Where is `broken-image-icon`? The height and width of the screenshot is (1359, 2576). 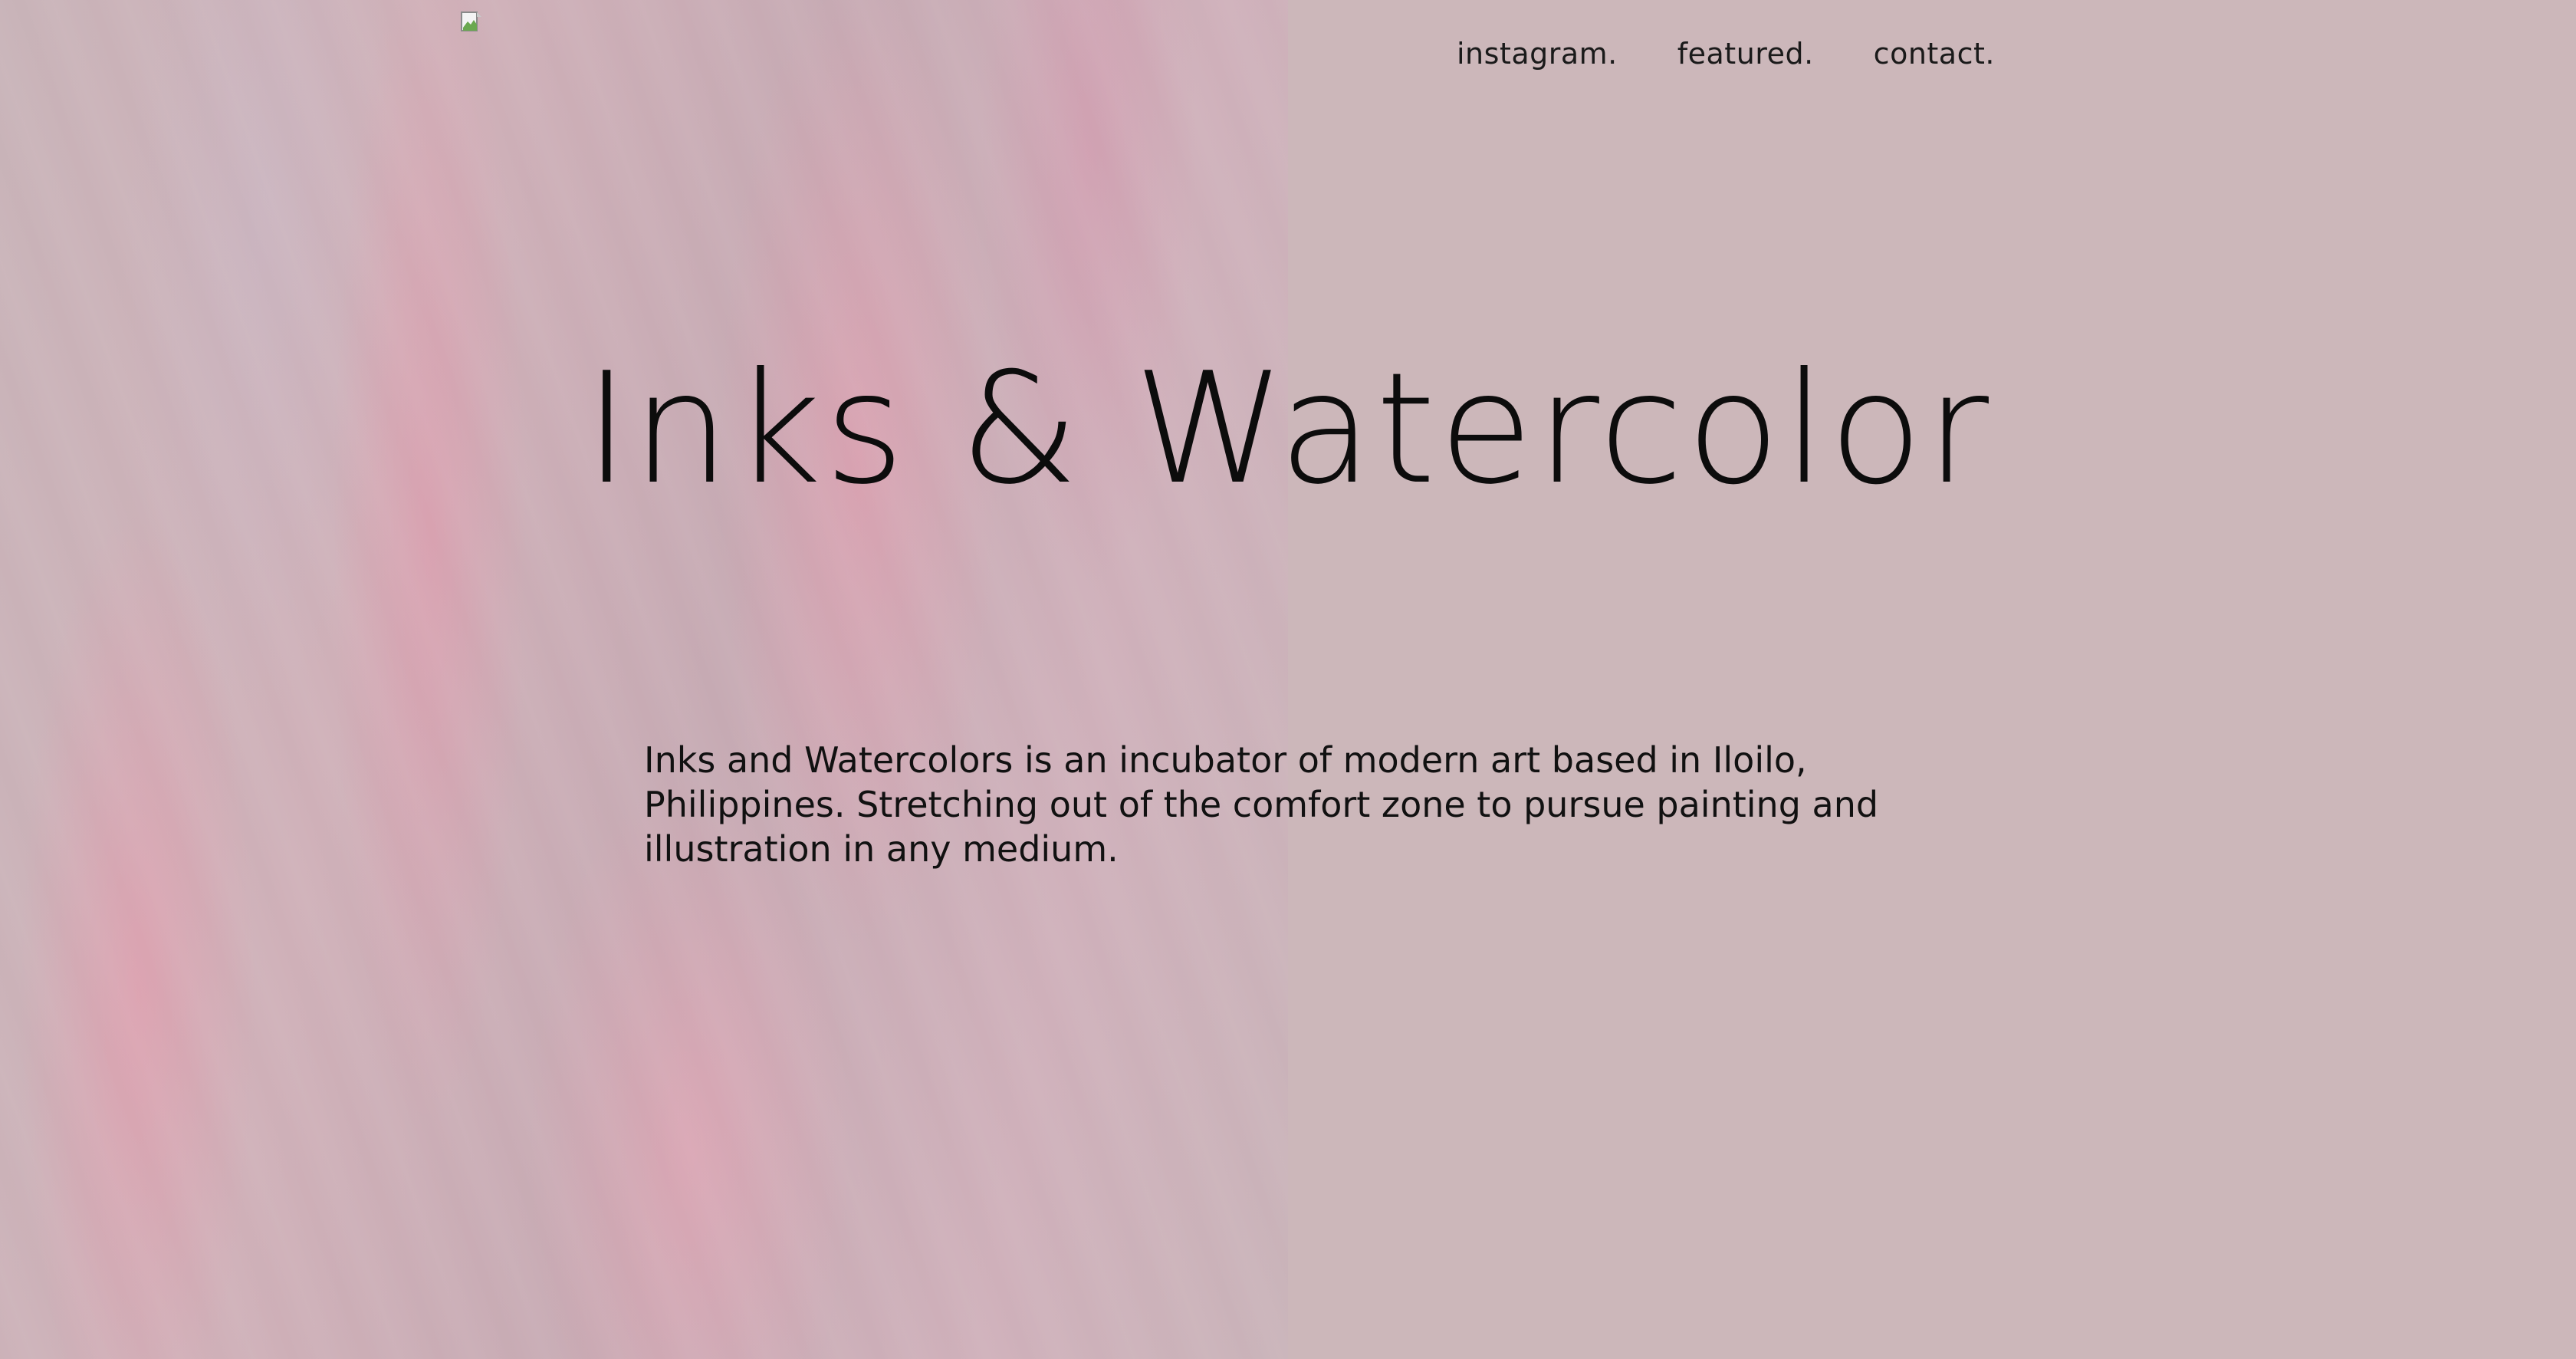 broken-image-icon is located at coordinates (471, 21).